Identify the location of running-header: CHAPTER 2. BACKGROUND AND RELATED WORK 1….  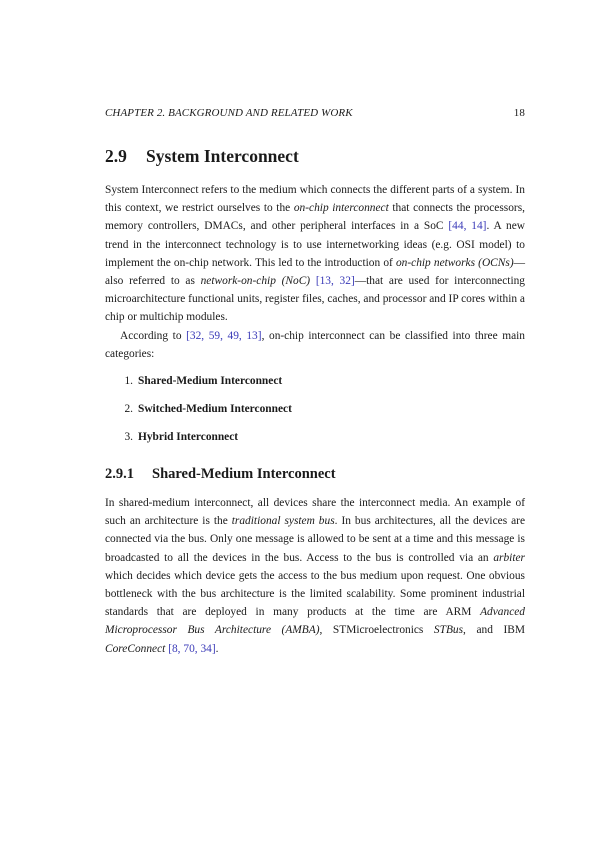
(315, 113).